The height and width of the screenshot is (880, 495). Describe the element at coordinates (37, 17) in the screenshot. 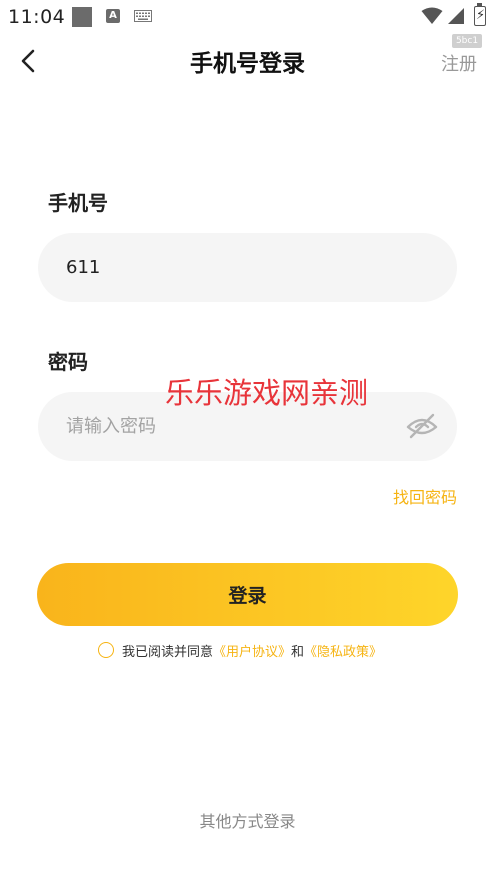

I see `status-time: 11:04` at that location.